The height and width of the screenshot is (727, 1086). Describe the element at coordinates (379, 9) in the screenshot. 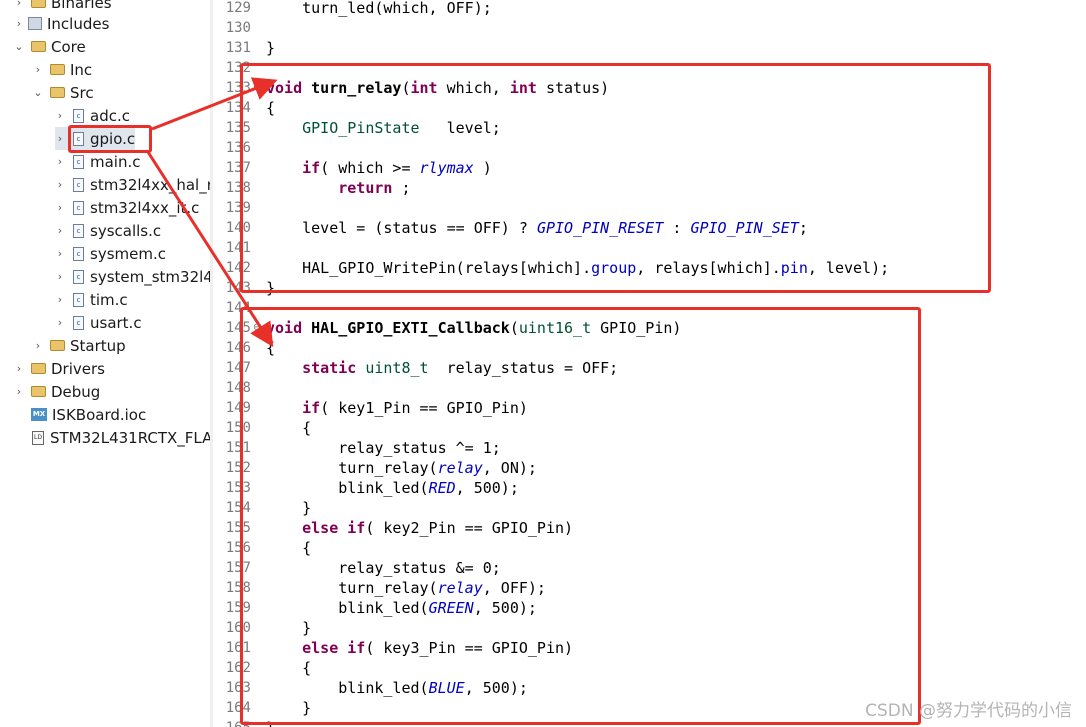

I see `code-line: turn_led(which, OFF);` at that location.